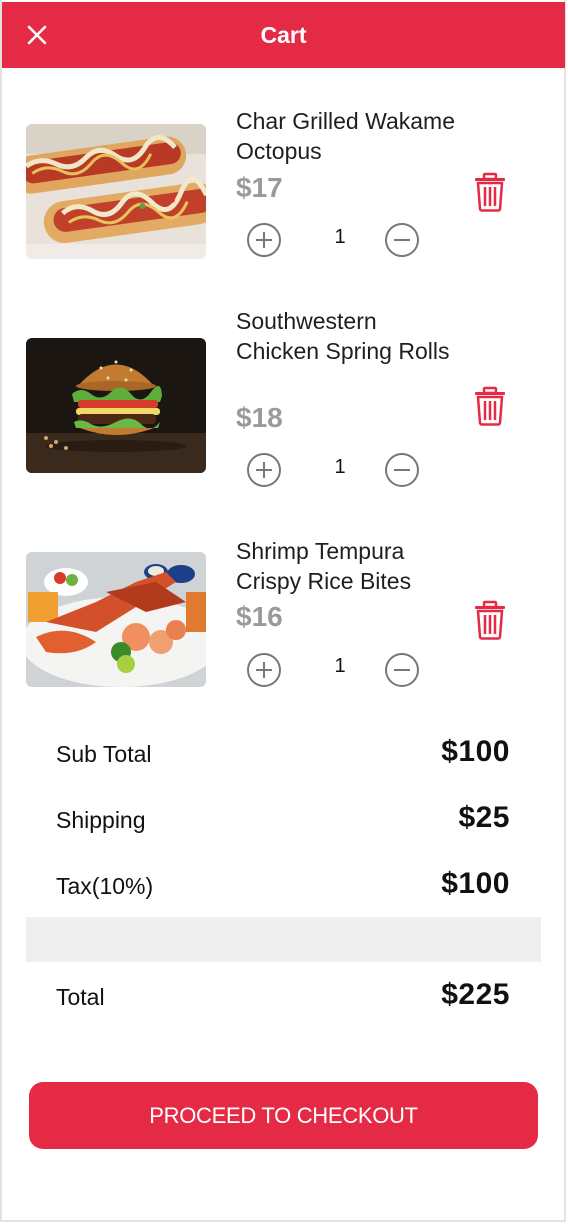 Image resolution: width=568 pixels, height=1224 pixels. I want to click on subtotal-row: Sub Total $100, so click(283, 753).